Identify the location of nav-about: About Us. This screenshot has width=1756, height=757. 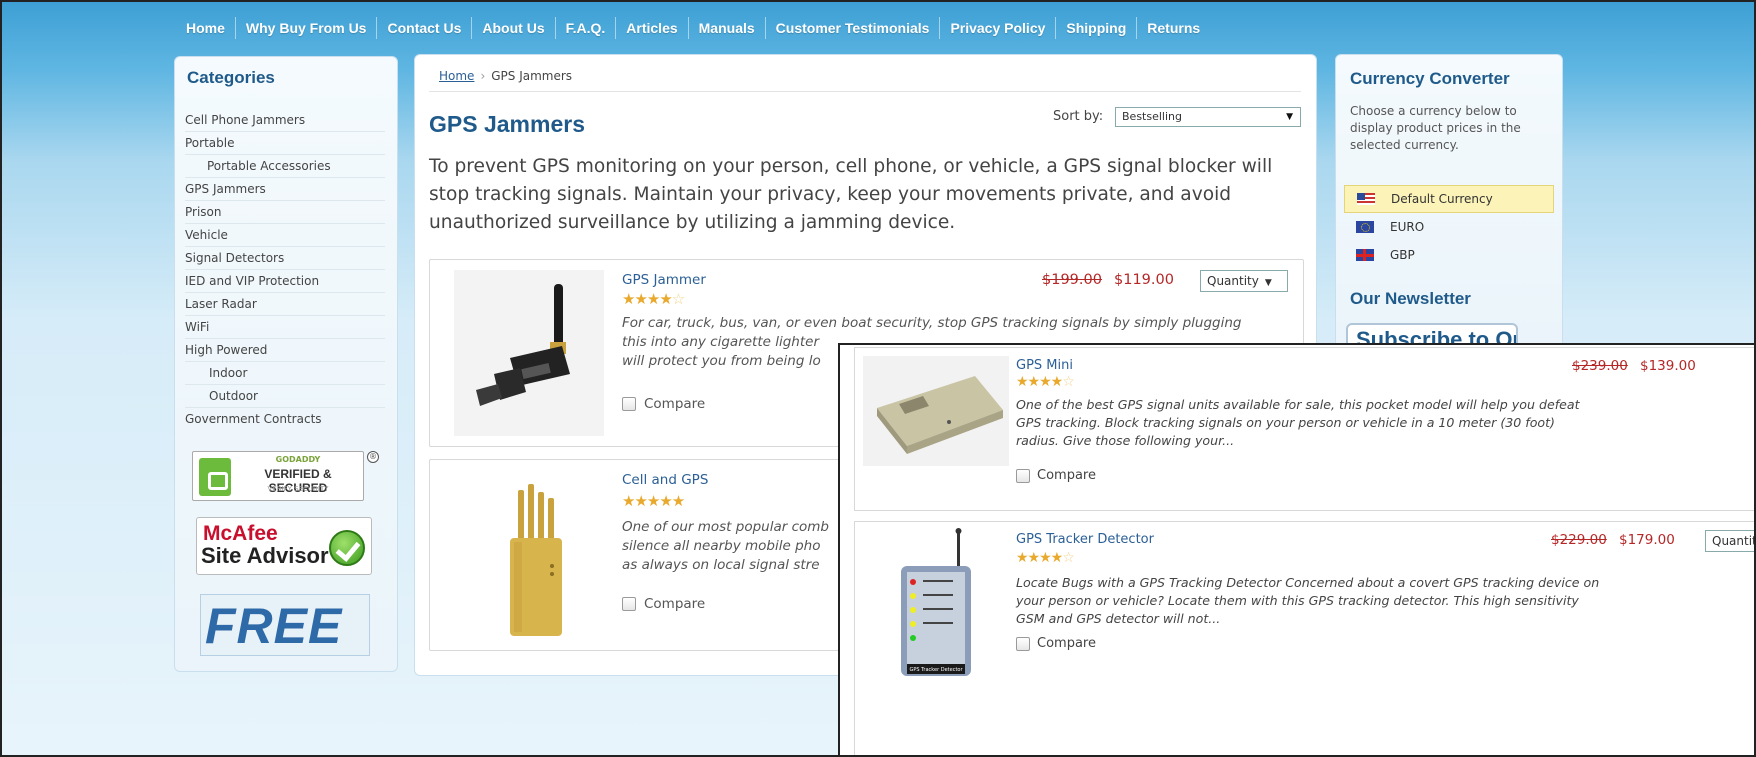
(513, 28).